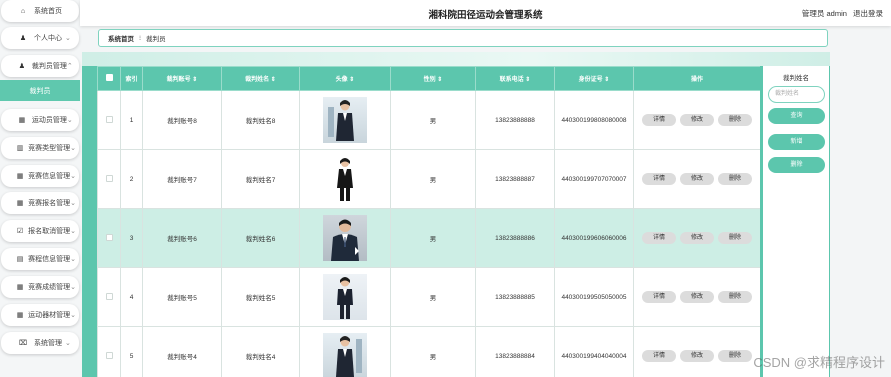 This screenshot has width=891, height=377. I want to click on user-icon: ♟, so click(23, 38).